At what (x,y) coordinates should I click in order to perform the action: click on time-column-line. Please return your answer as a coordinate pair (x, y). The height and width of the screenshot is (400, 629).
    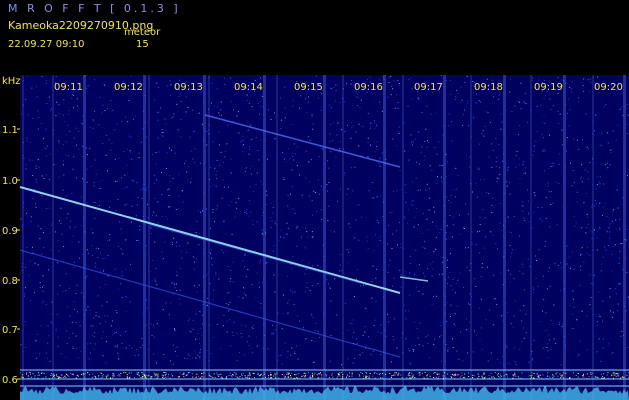
    Looking at the image, I should click on (324, 237).